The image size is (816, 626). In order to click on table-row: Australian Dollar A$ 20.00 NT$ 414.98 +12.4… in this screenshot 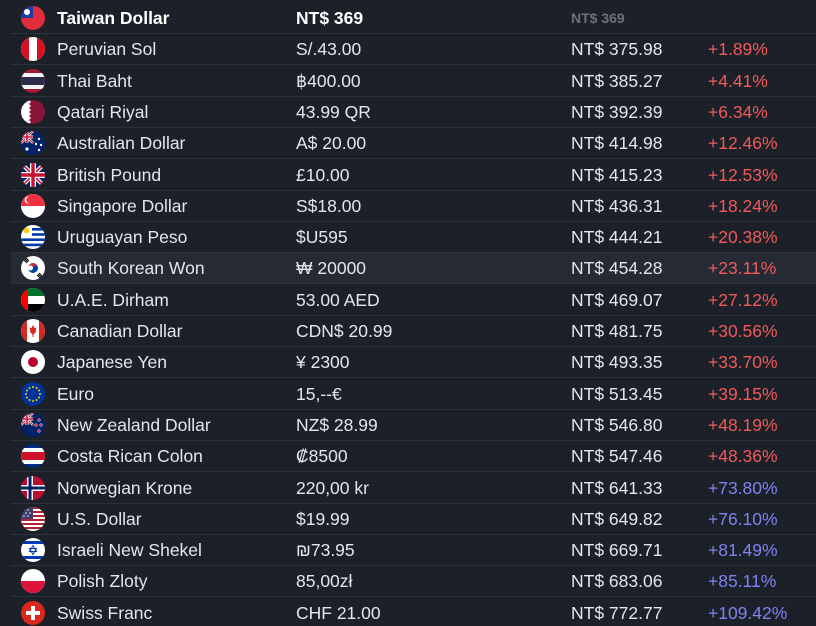, I will do `click(413, 144)`.